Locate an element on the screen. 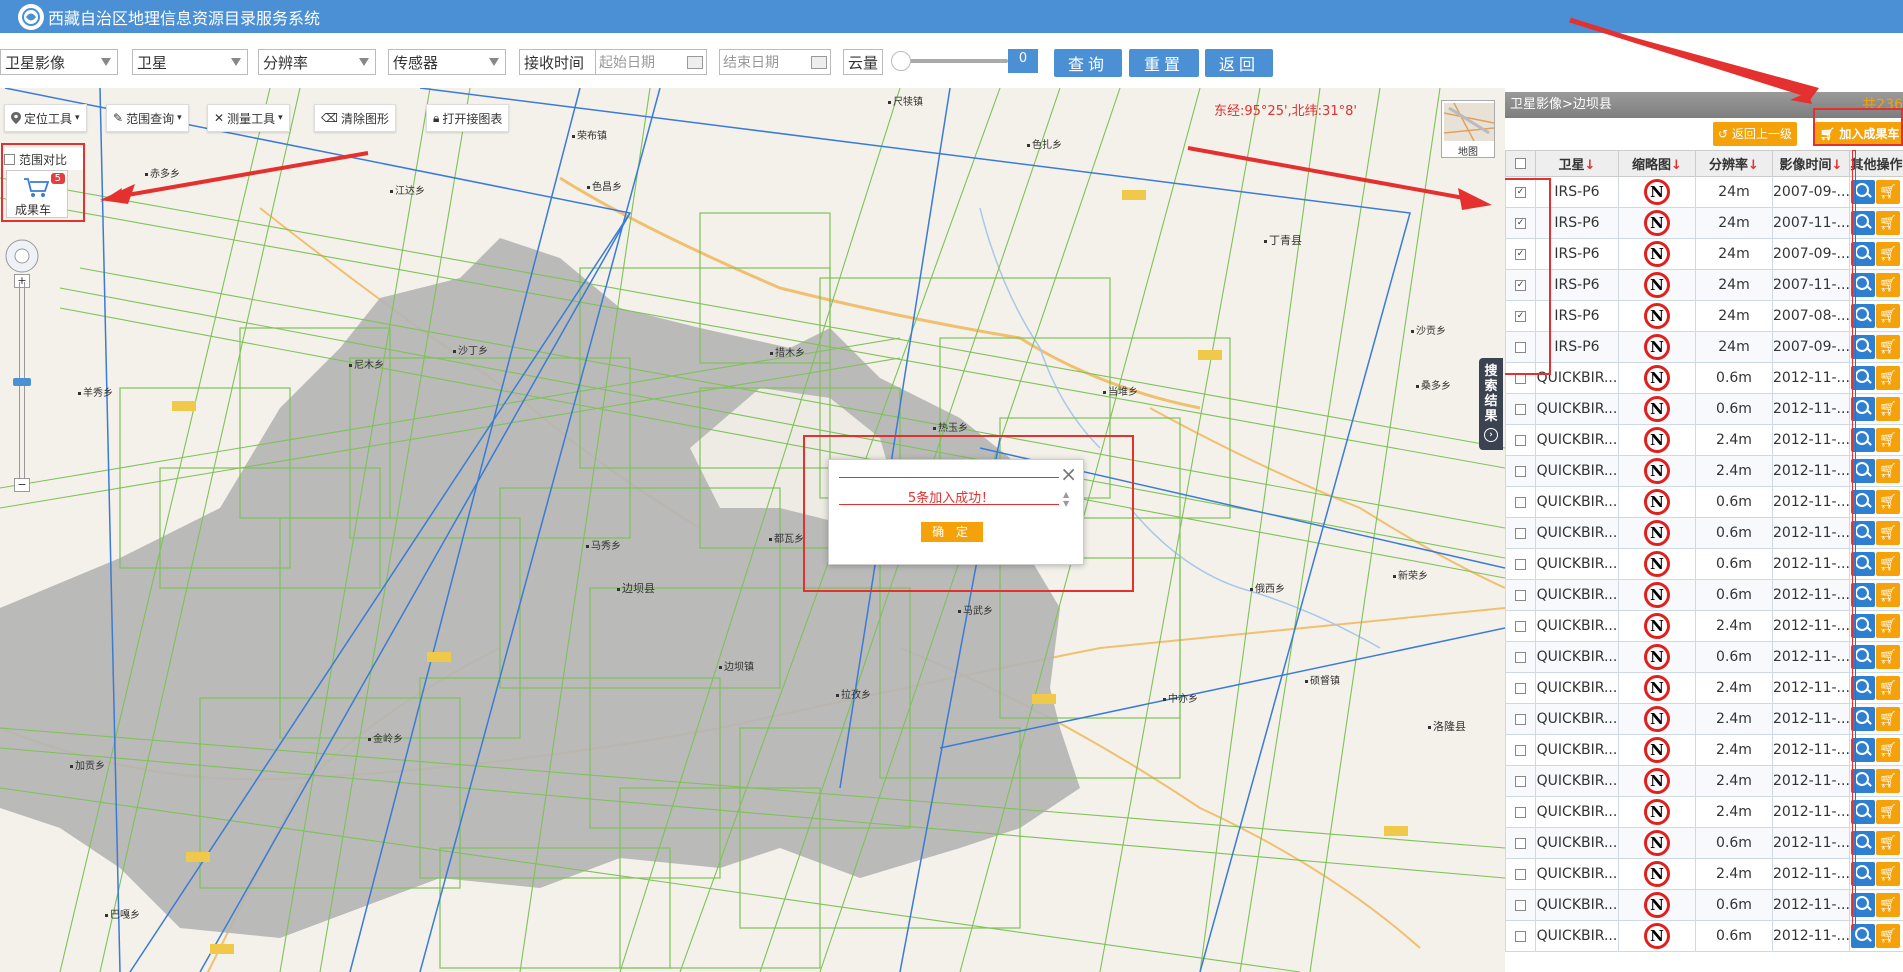 This screenshot has width=1903, height=972. category-select: 卫星影像 is located at coordinates (59, 62).